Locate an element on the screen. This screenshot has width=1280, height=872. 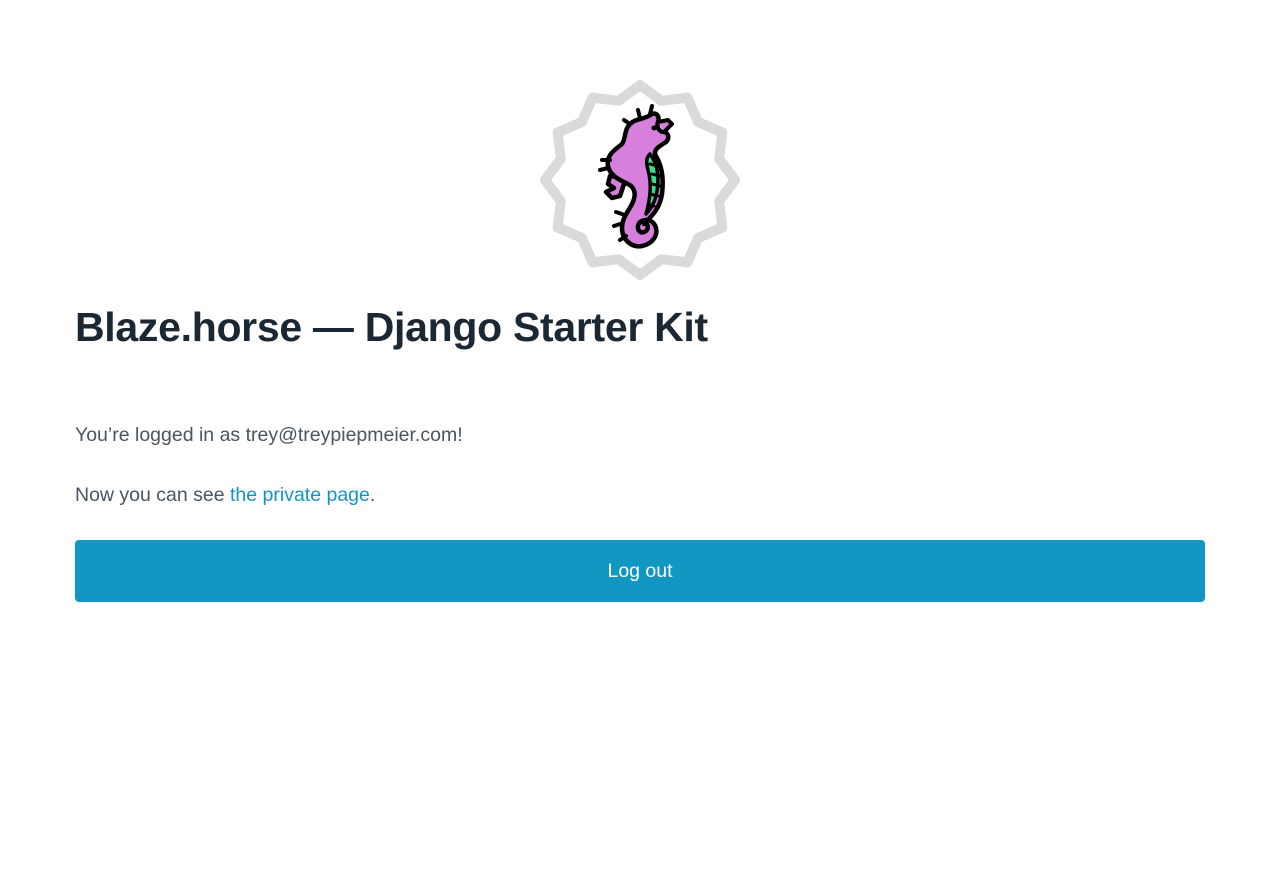
seahorse-badge-icon is located at coordinates (640, 180).